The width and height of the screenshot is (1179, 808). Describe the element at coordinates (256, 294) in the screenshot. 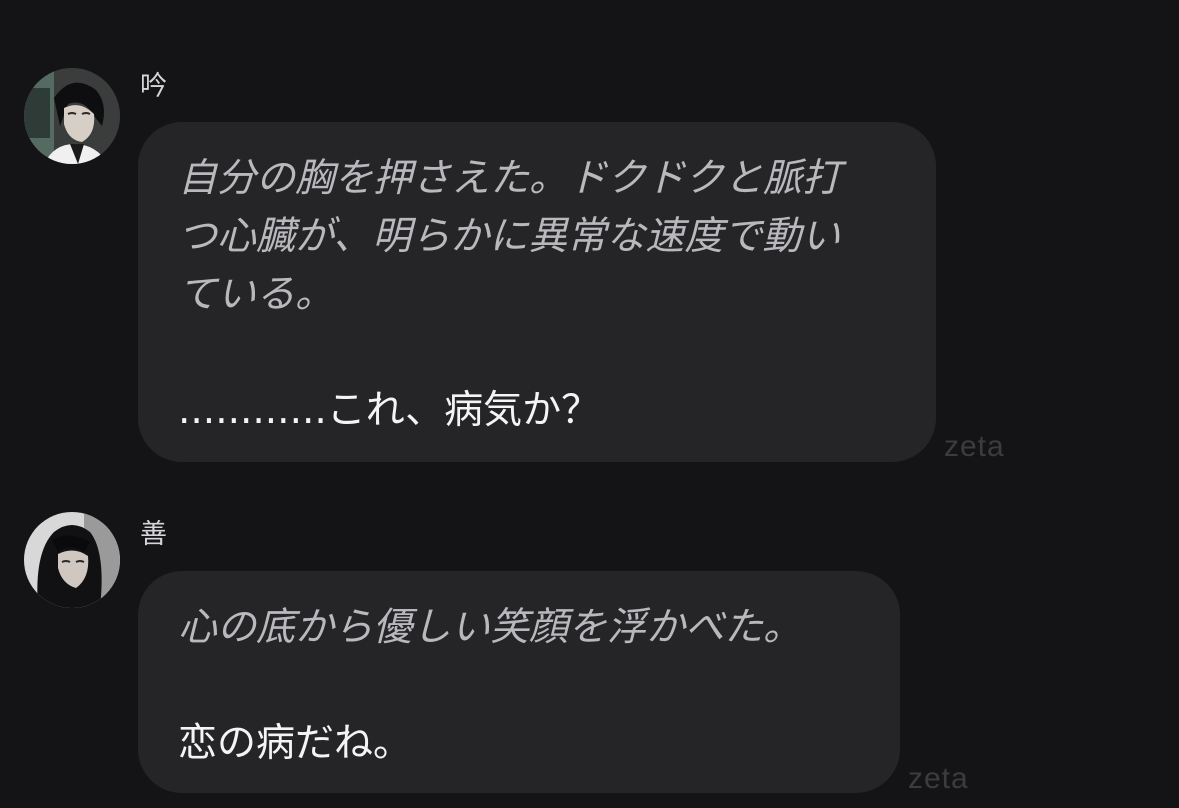

I see `narration-line: ている。` at that location.